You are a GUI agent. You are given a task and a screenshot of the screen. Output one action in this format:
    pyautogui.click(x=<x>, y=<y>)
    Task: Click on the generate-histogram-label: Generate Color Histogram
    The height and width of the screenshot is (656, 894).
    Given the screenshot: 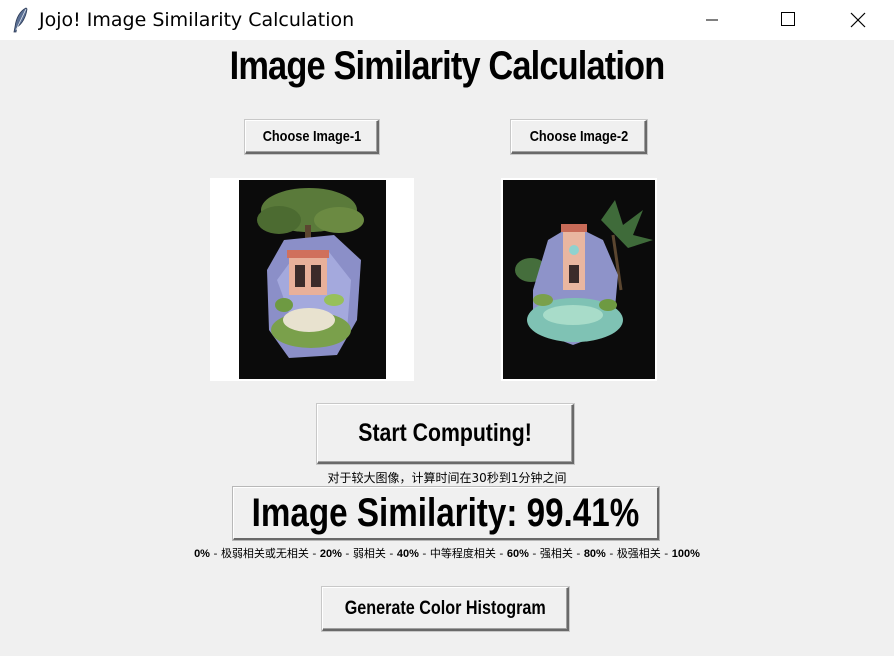 What is the action you would take?
    pyautogui.click(x=445, y=608)
    